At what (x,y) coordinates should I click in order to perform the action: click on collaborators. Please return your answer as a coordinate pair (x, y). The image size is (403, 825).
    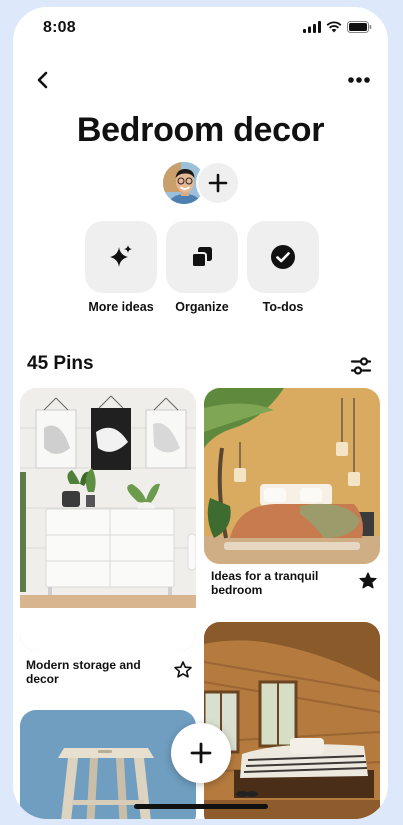
    Looking at the image, I should click on (202, 184).